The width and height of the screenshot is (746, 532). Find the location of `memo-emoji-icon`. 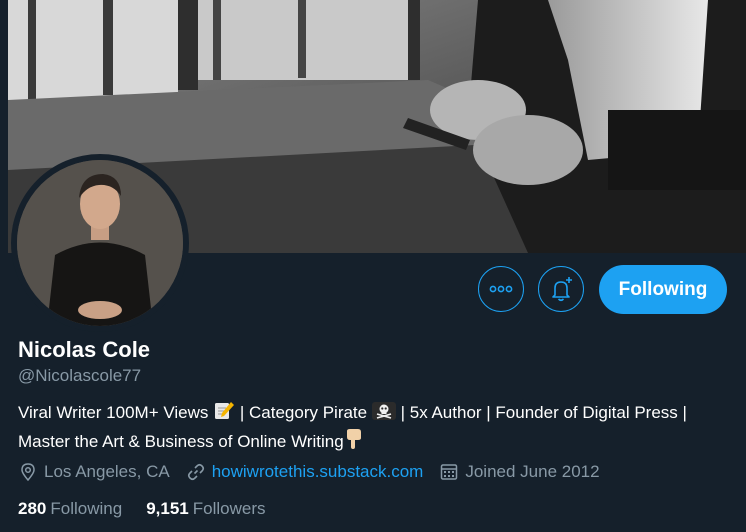

memo-emoji-icon is located at coordinates (224, 414).